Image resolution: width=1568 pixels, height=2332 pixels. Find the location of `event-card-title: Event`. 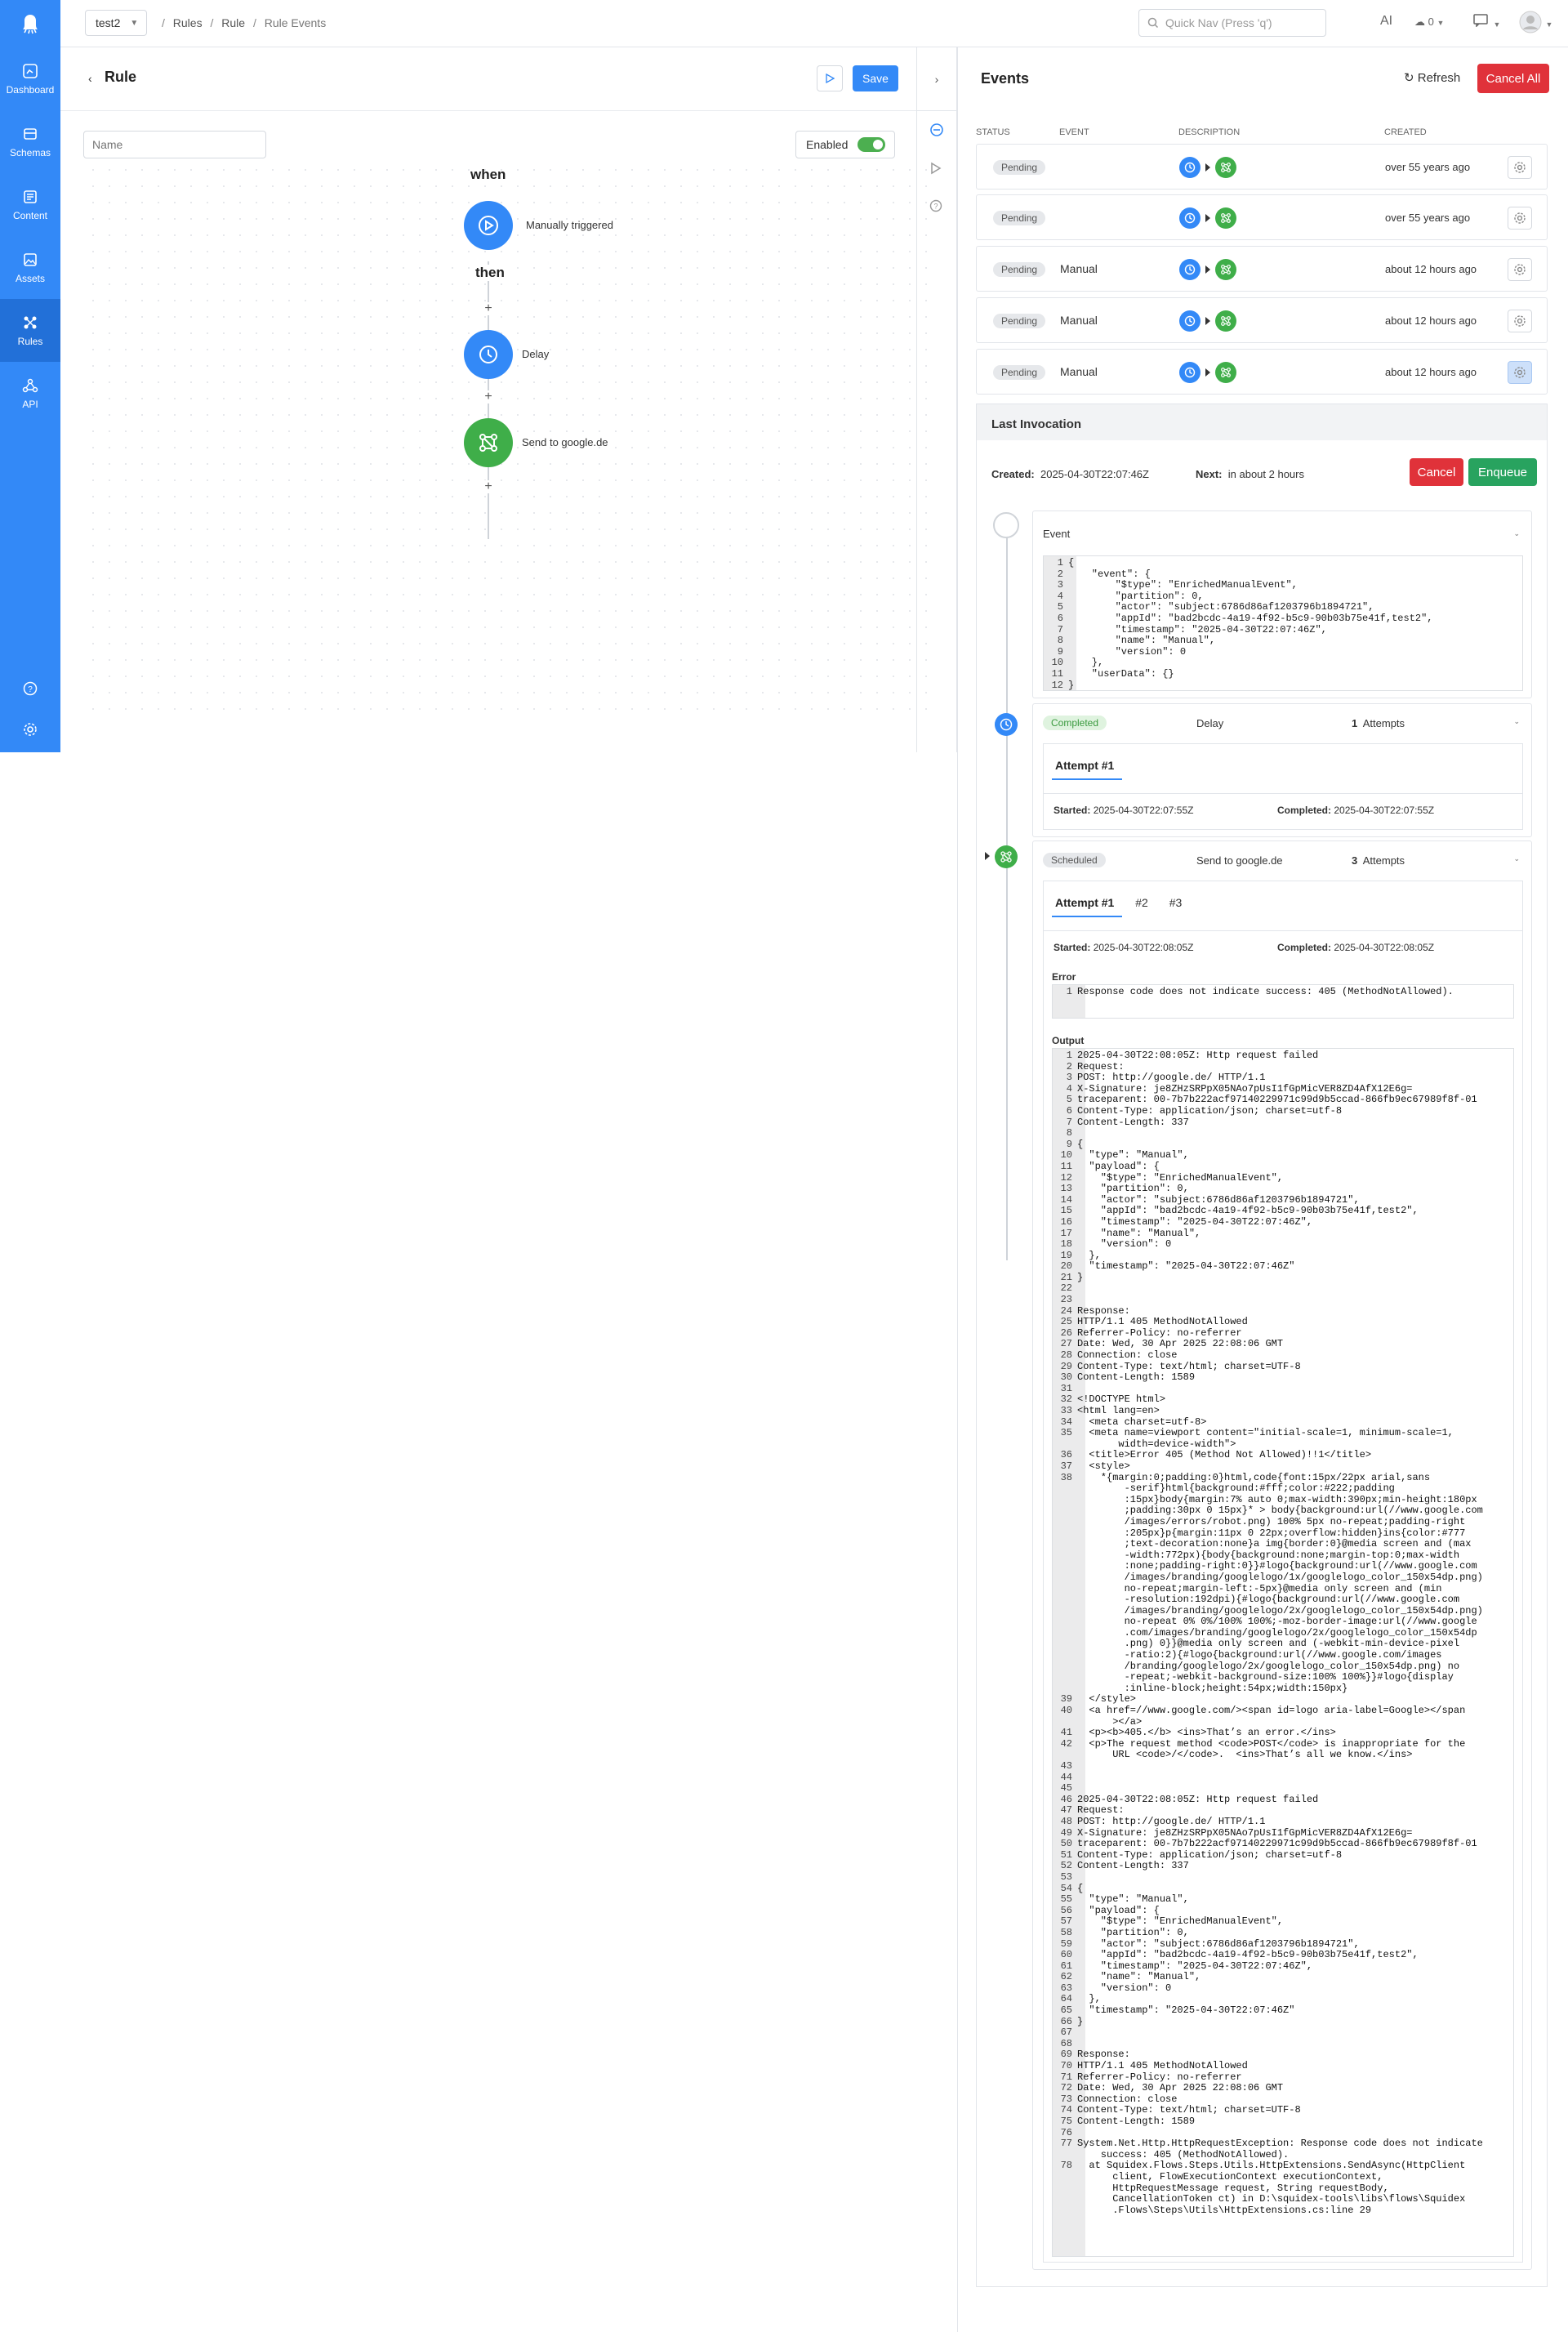

event-card-title: Event is located at coordinates (1057, 534).